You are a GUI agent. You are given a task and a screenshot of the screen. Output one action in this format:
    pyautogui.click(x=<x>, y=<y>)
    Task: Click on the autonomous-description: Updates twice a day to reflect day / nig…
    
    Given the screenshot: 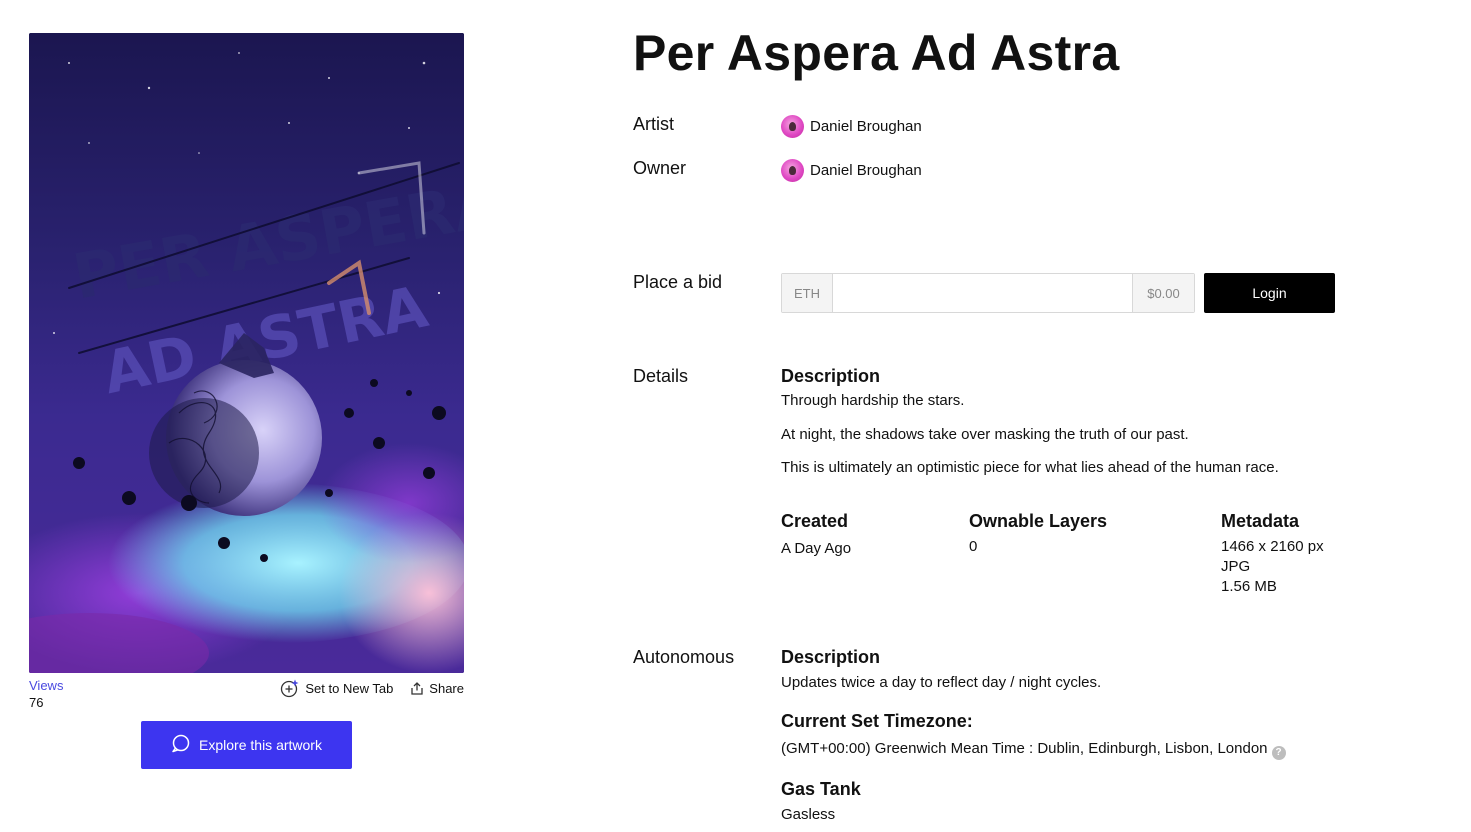 What is the action you would take?
    pyautogui.click(x=941, y=682)
    